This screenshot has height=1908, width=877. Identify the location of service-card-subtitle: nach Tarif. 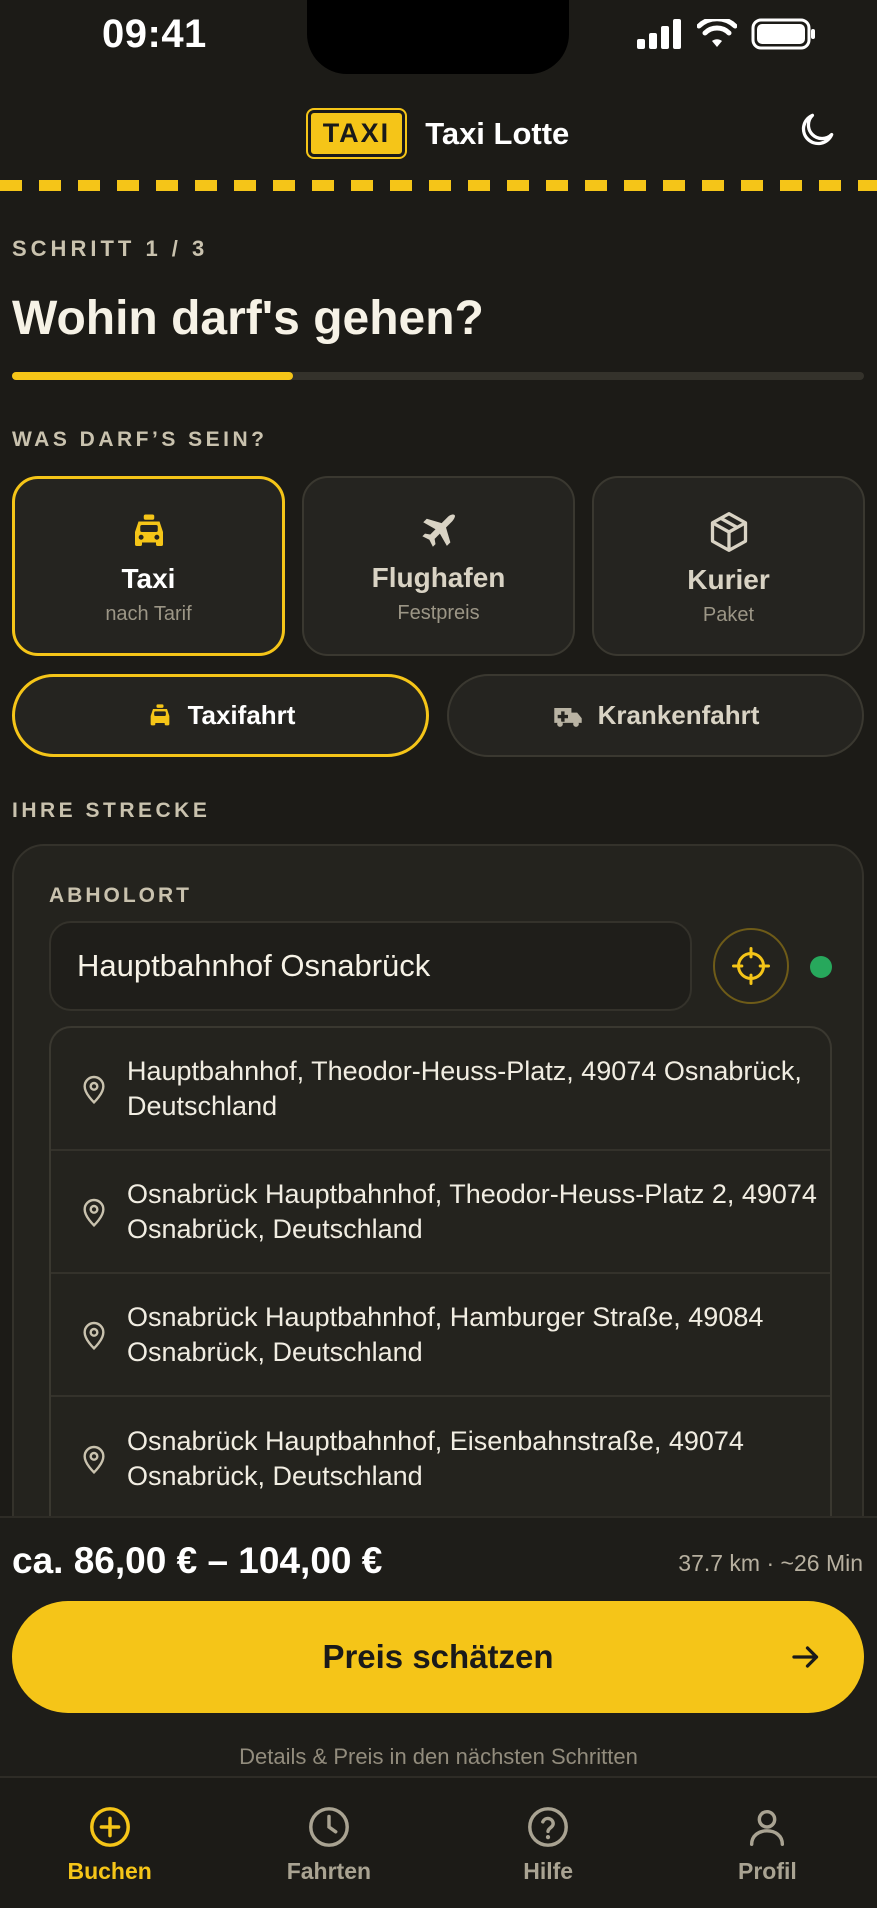
(148, 614).